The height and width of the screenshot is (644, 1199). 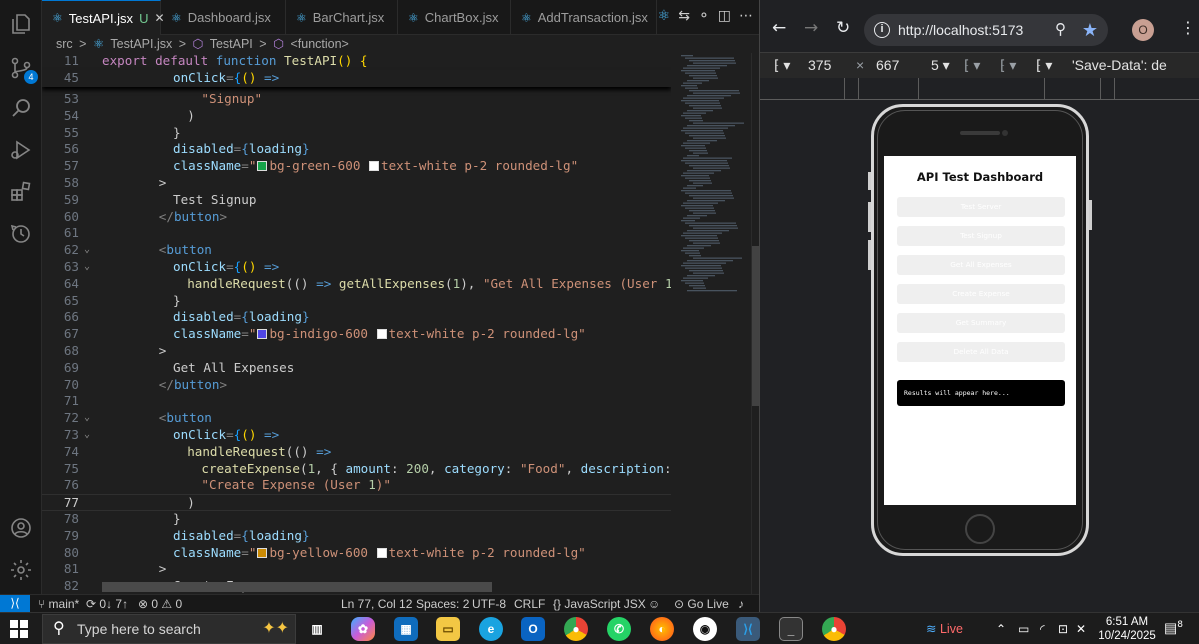 I want to click on breadcrumb-item: src, so click(x=64, y=44).